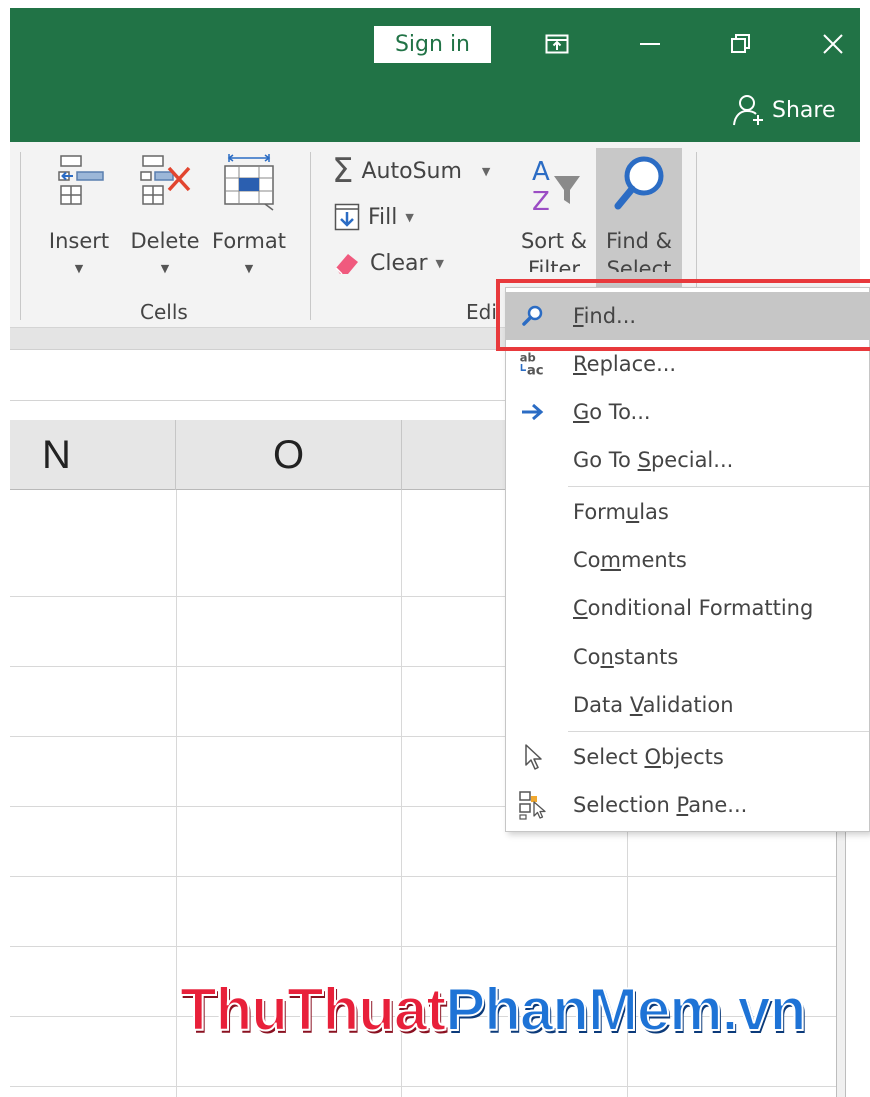  Describe the element at coordinates (554, 218) in the screenshot. I see `sort-filter-button: A Z Sort & Filter` at that location.